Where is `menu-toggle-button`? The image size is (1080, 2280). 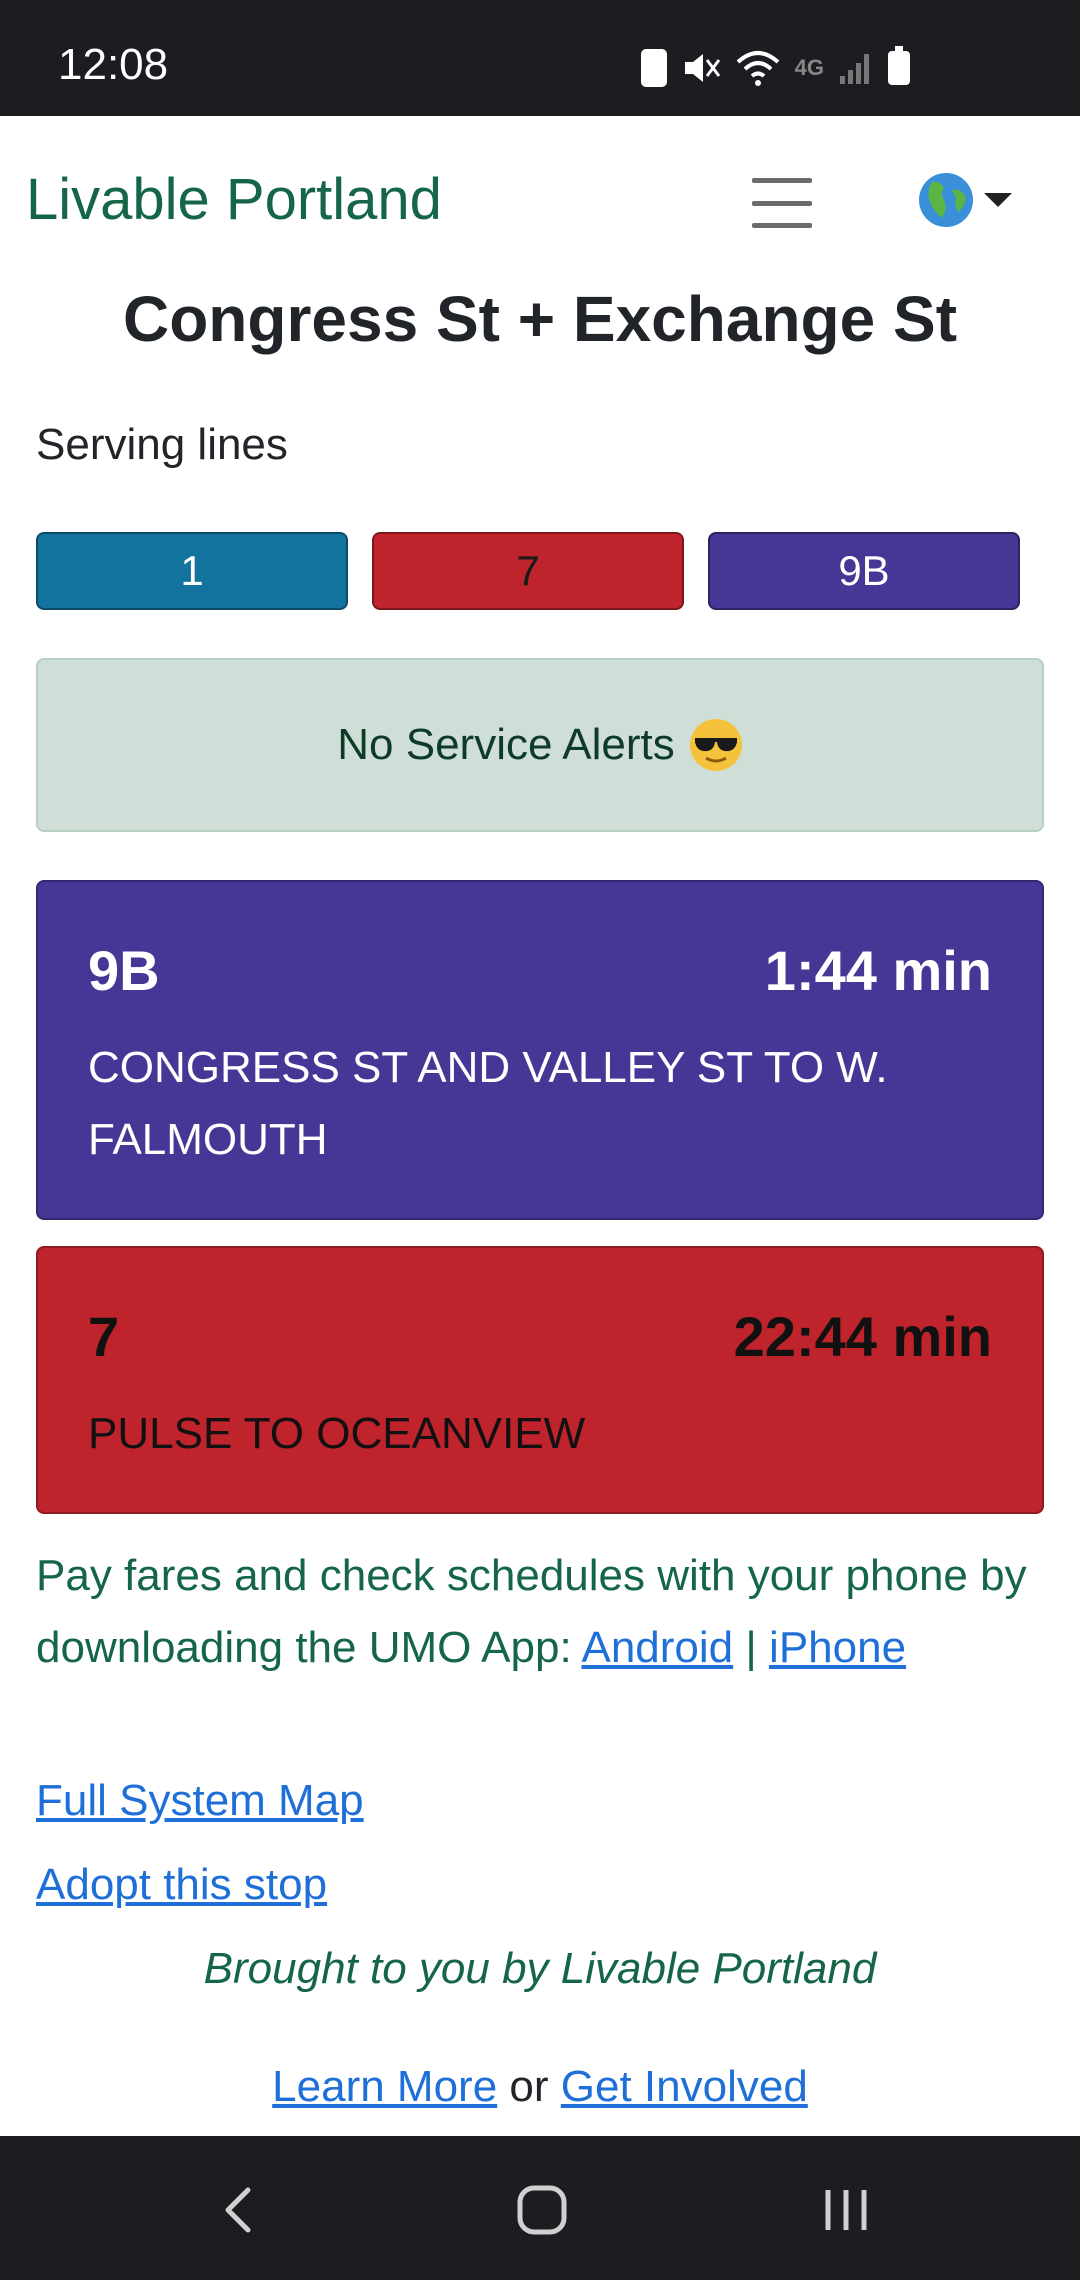
menu-toggle-button is located at coordinates (782, 203).